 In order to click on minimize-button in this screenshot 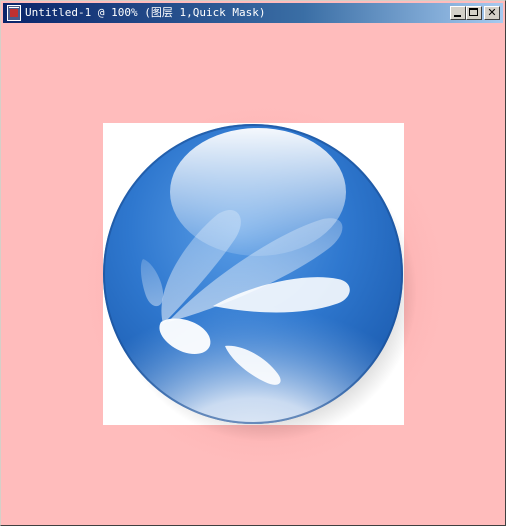, I will do `click(458, 13)`.